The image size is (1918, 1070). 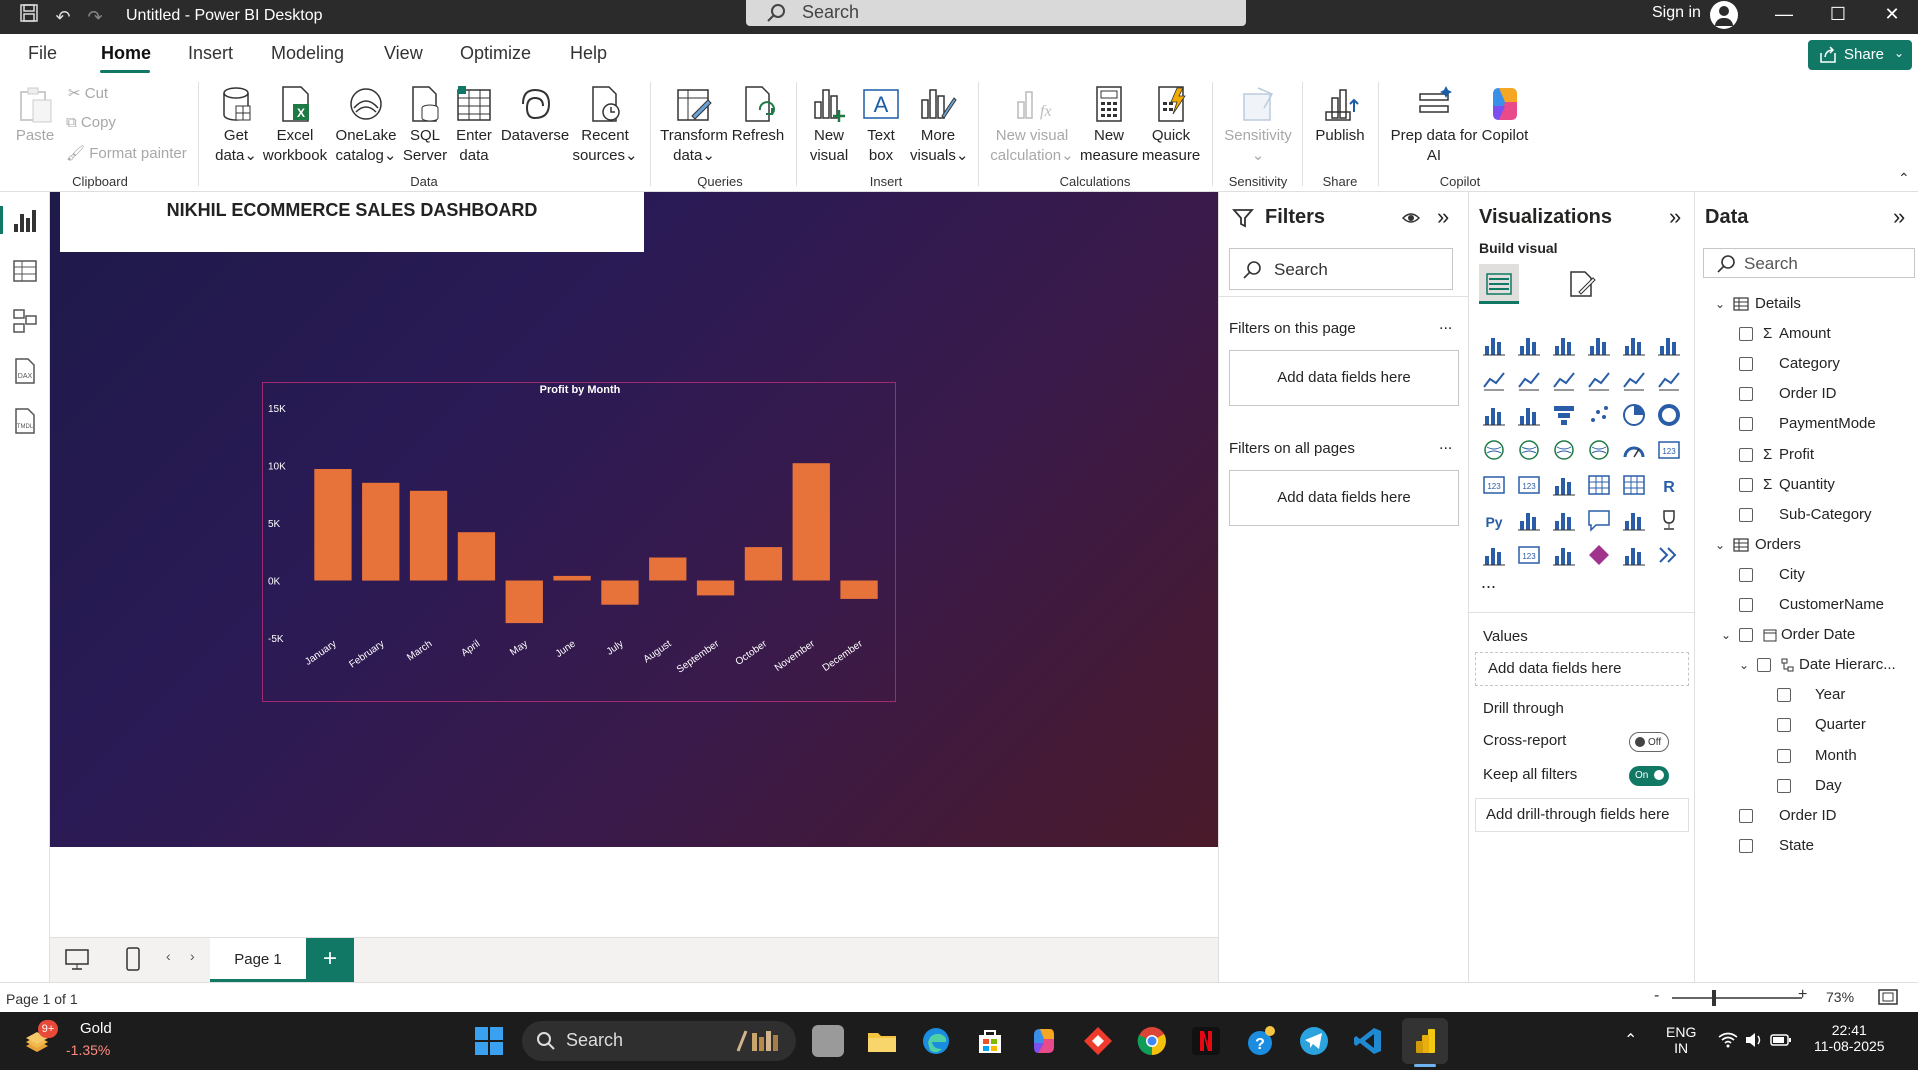 What do you see at coordinates (1714, 998) in the screenshot?
I see `zoom-slider-knob` at bounding box center [1714, 998].